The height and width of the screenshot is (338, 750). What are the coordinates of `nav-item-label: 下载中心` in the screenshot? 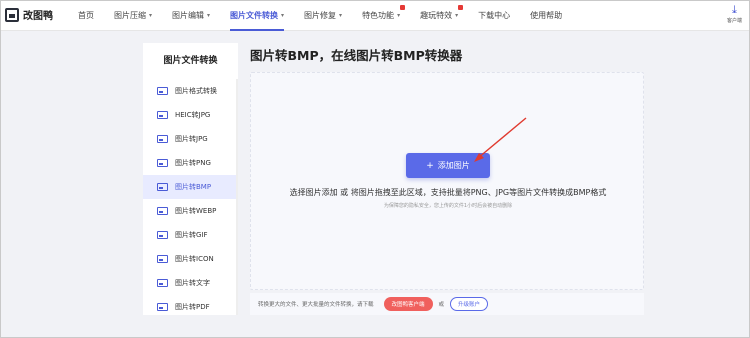 It's located at (494, 15).